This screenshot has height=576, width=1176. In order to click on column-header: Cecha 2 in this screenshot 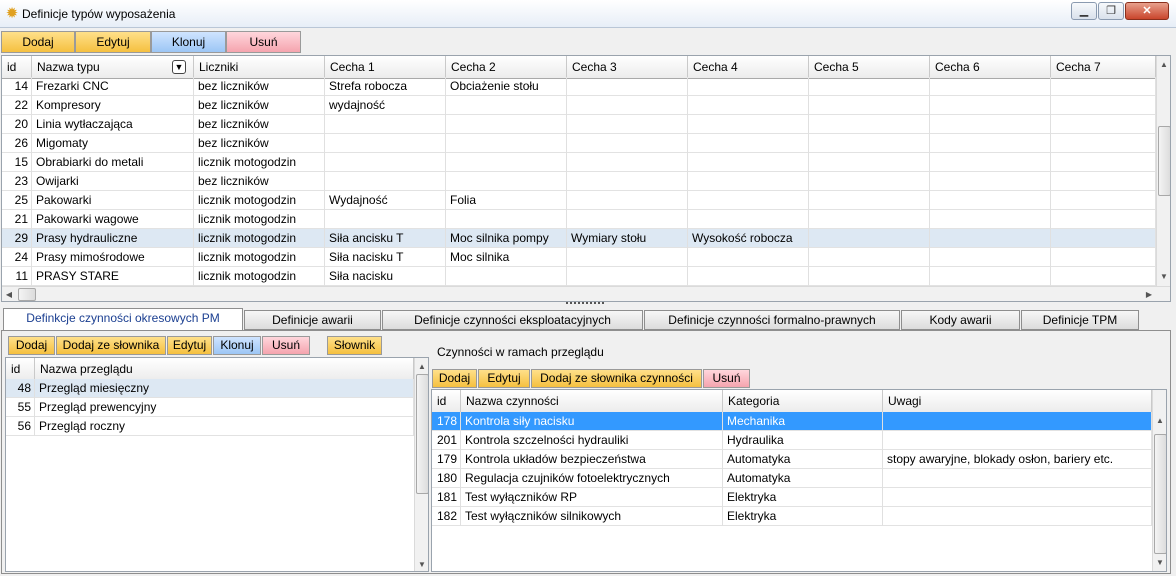, I will do `click(506, 67)`.